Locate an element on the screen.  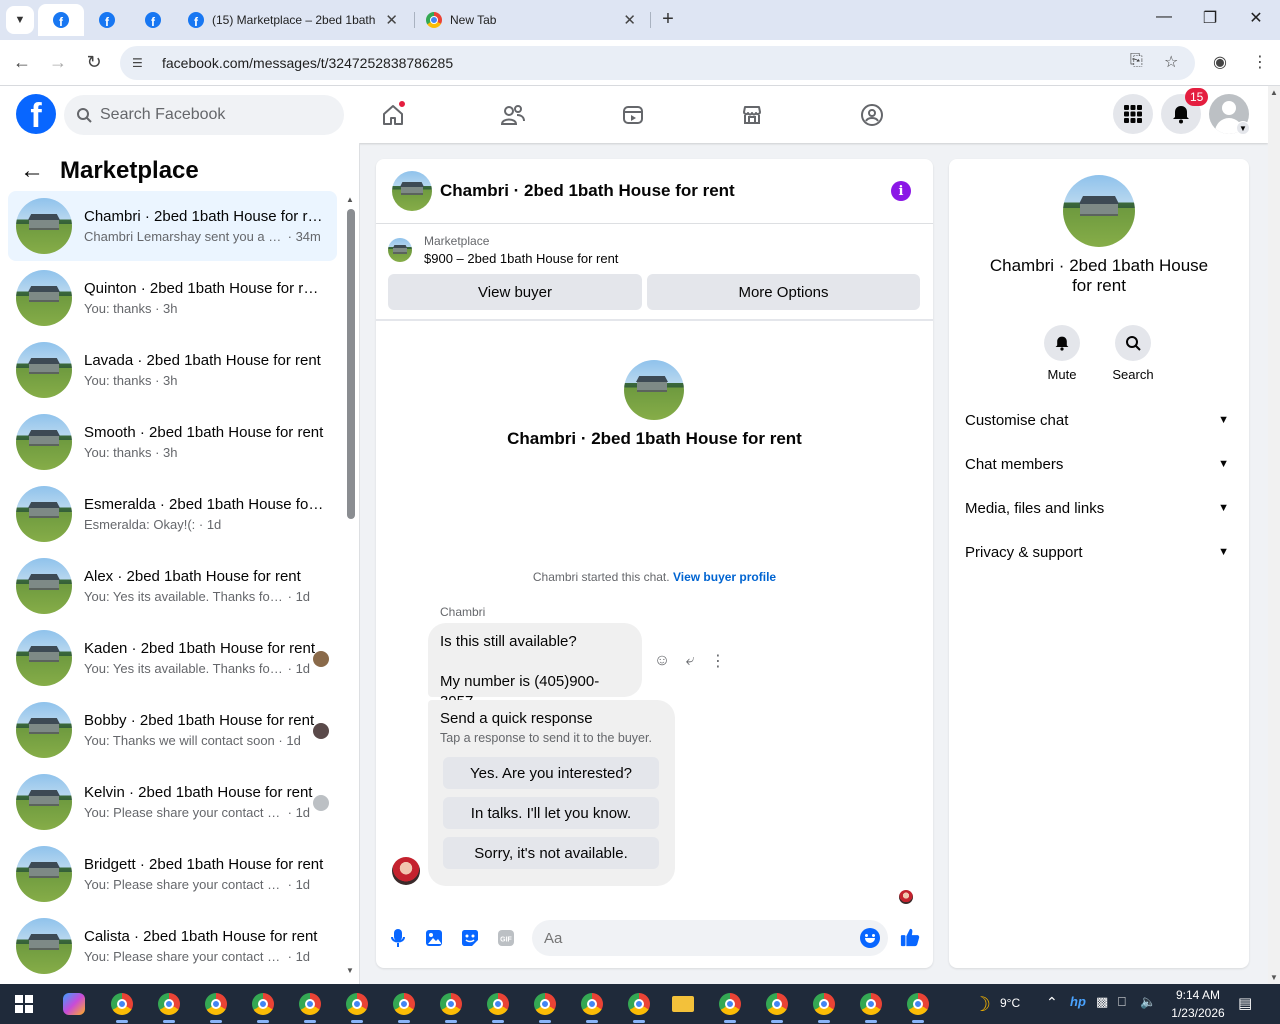
clock-time: 9:14 AM is located at coordinates (1198, 995).